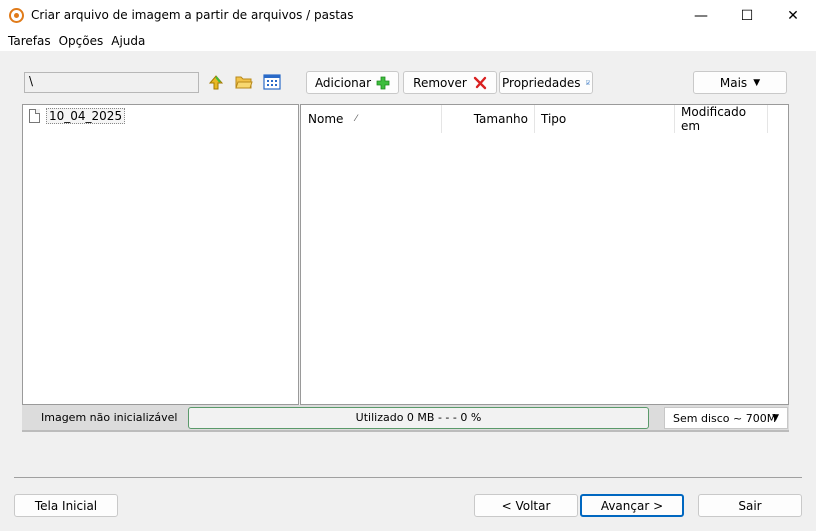  I want to click on maximize-button: ☐, so click(747, 15).